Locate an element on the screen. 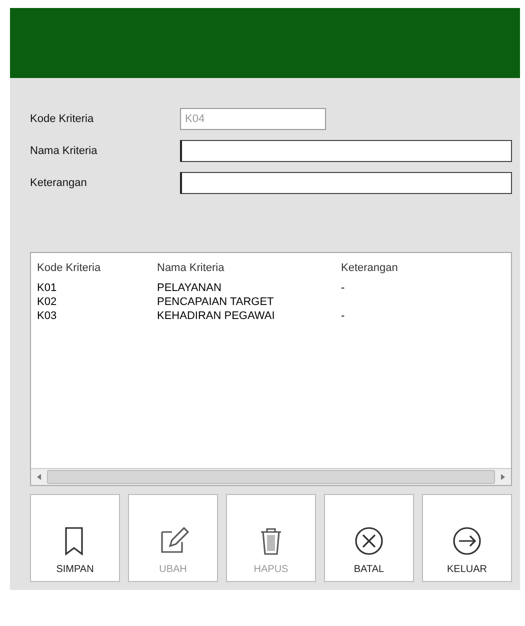 Image resolution: width=525 pixels, height=626 pixels. toolbar-button: BATAL is located at coordinates (369, 538).